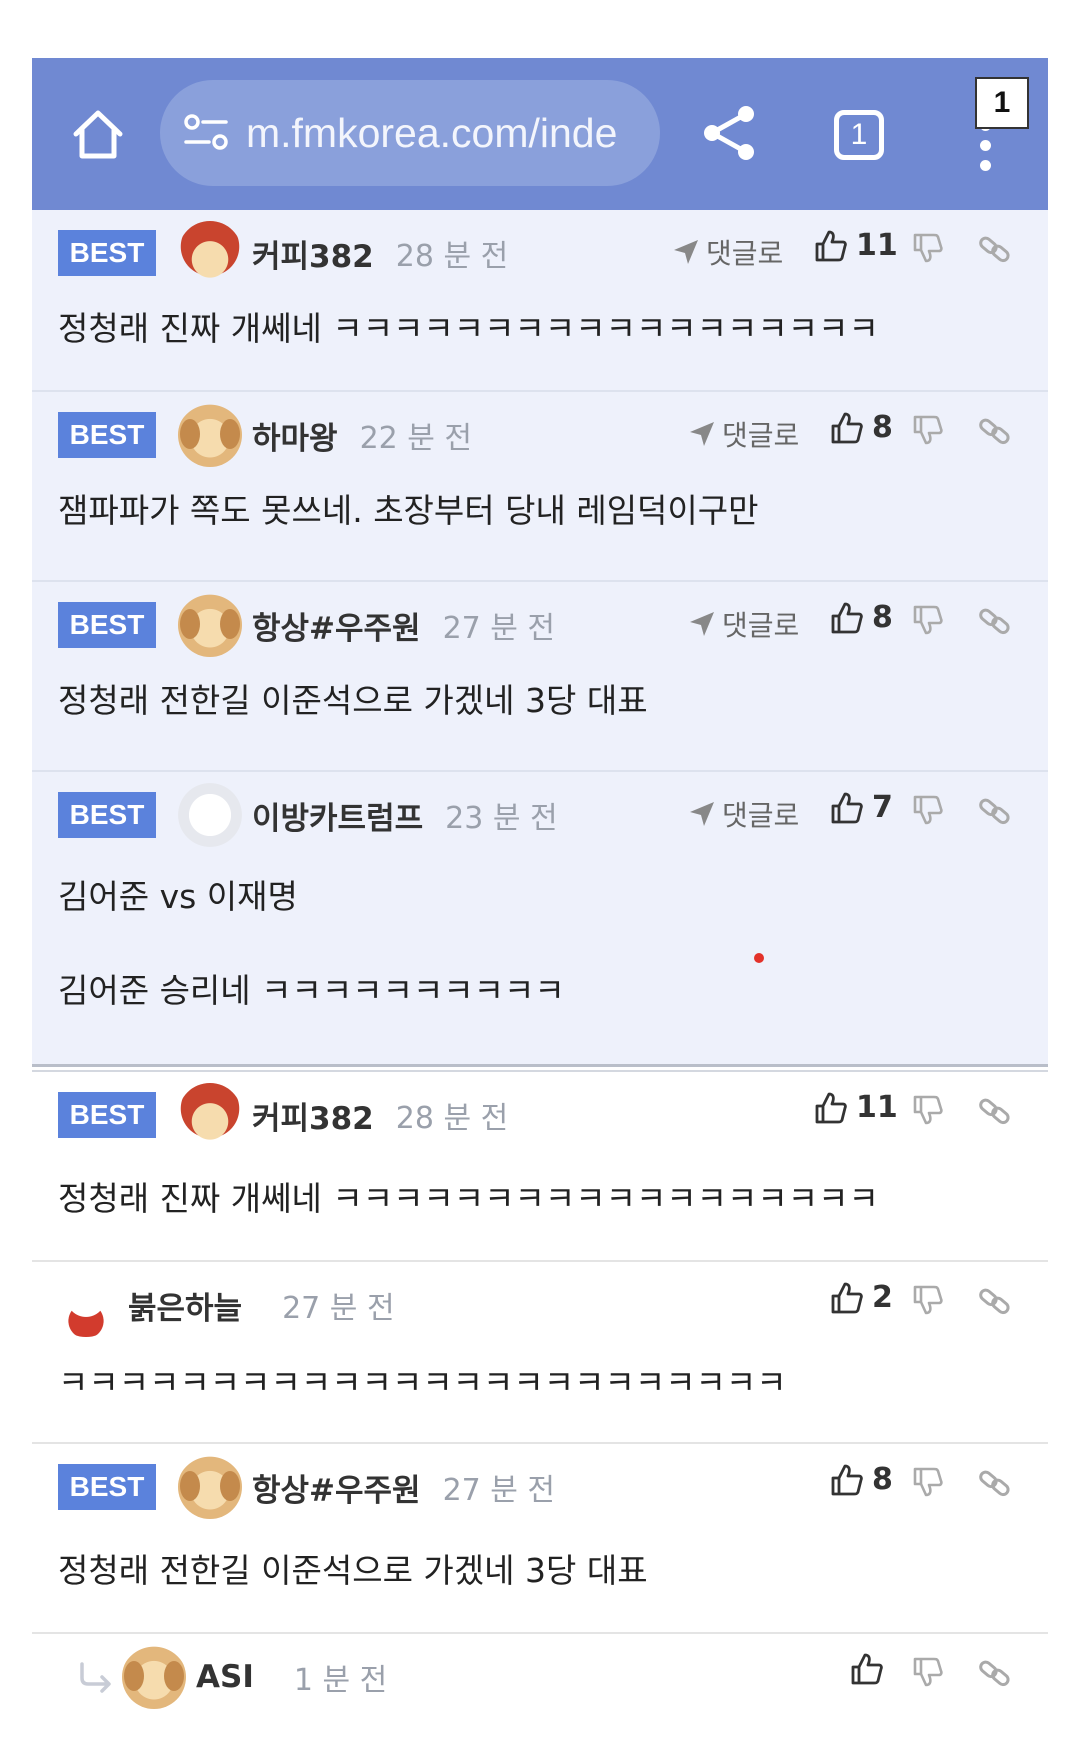 Image resolution: width=1080 pixels, height=1737 pixels. What do you see at coordinates (340, 1680) in the screenshot?
I see `timestamp: 1 분 전` at bounding box center [340, 1680].